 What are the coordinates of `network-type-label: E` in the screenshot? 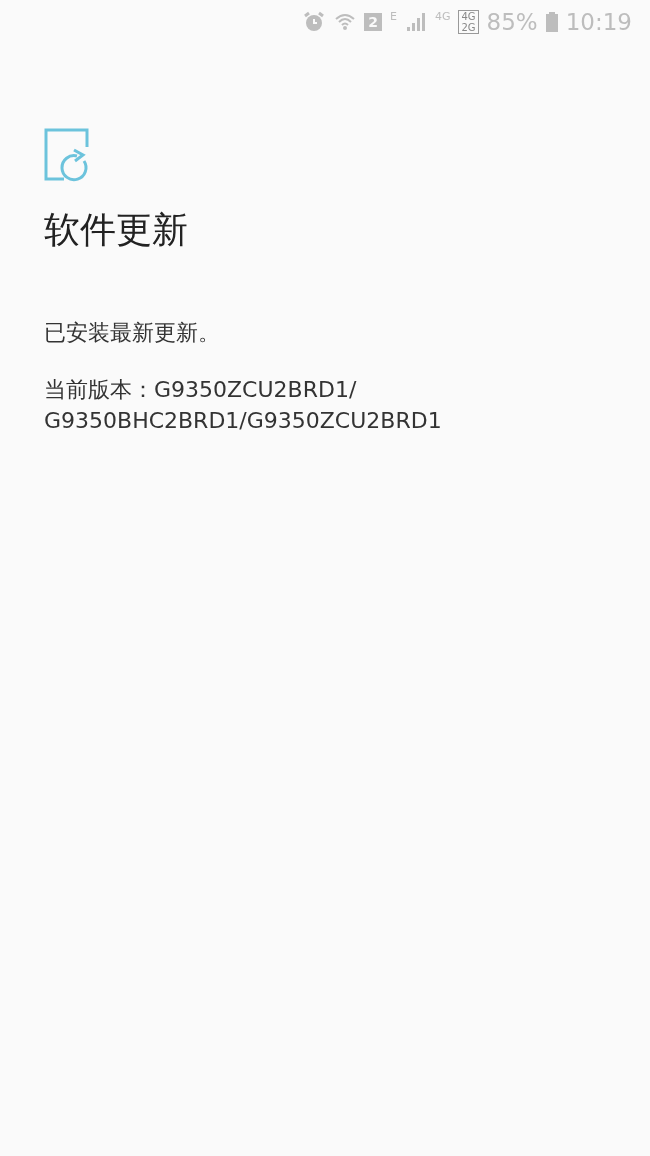 It's located at (393, 16).